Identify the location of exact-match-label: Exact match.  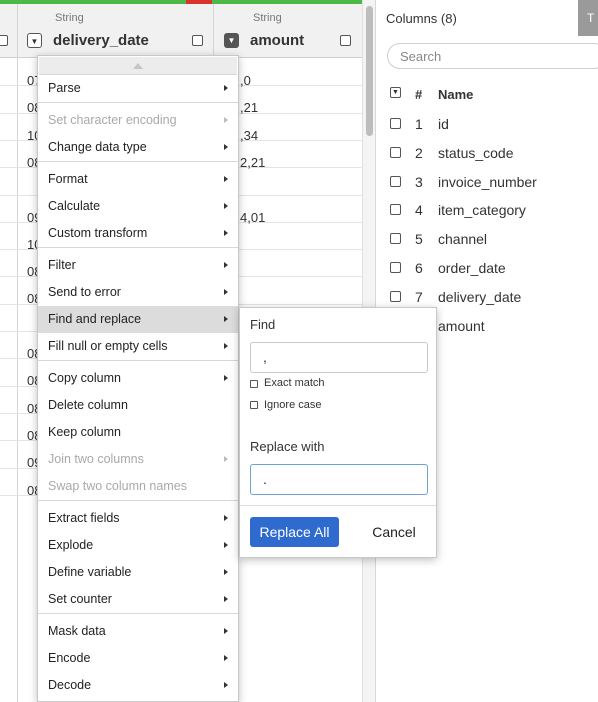
(294, 383).